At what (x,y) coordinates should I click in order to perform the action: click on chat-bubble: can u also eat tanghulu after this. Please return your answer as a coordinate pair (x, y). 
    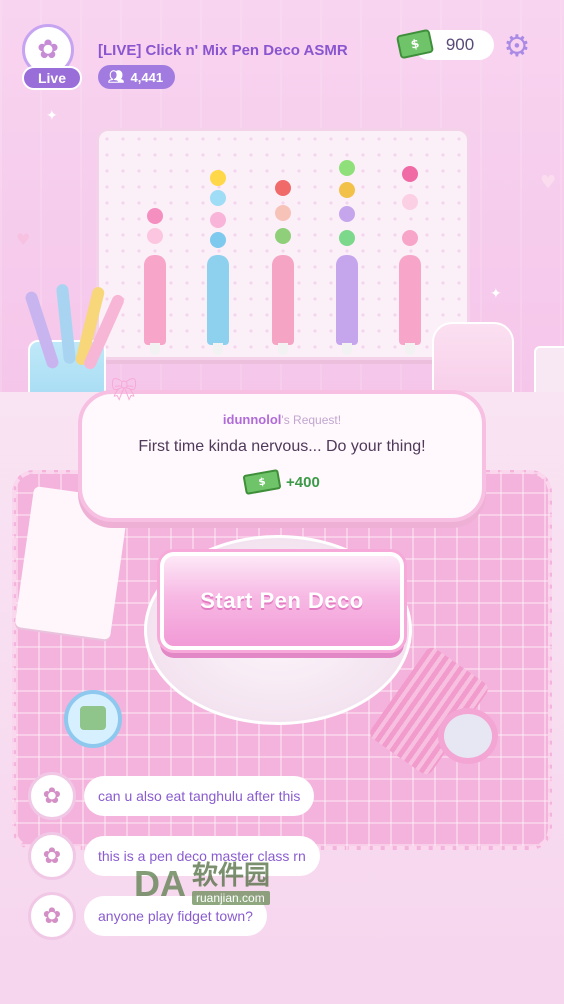
    Looking at the image, I should click on (199, 796).